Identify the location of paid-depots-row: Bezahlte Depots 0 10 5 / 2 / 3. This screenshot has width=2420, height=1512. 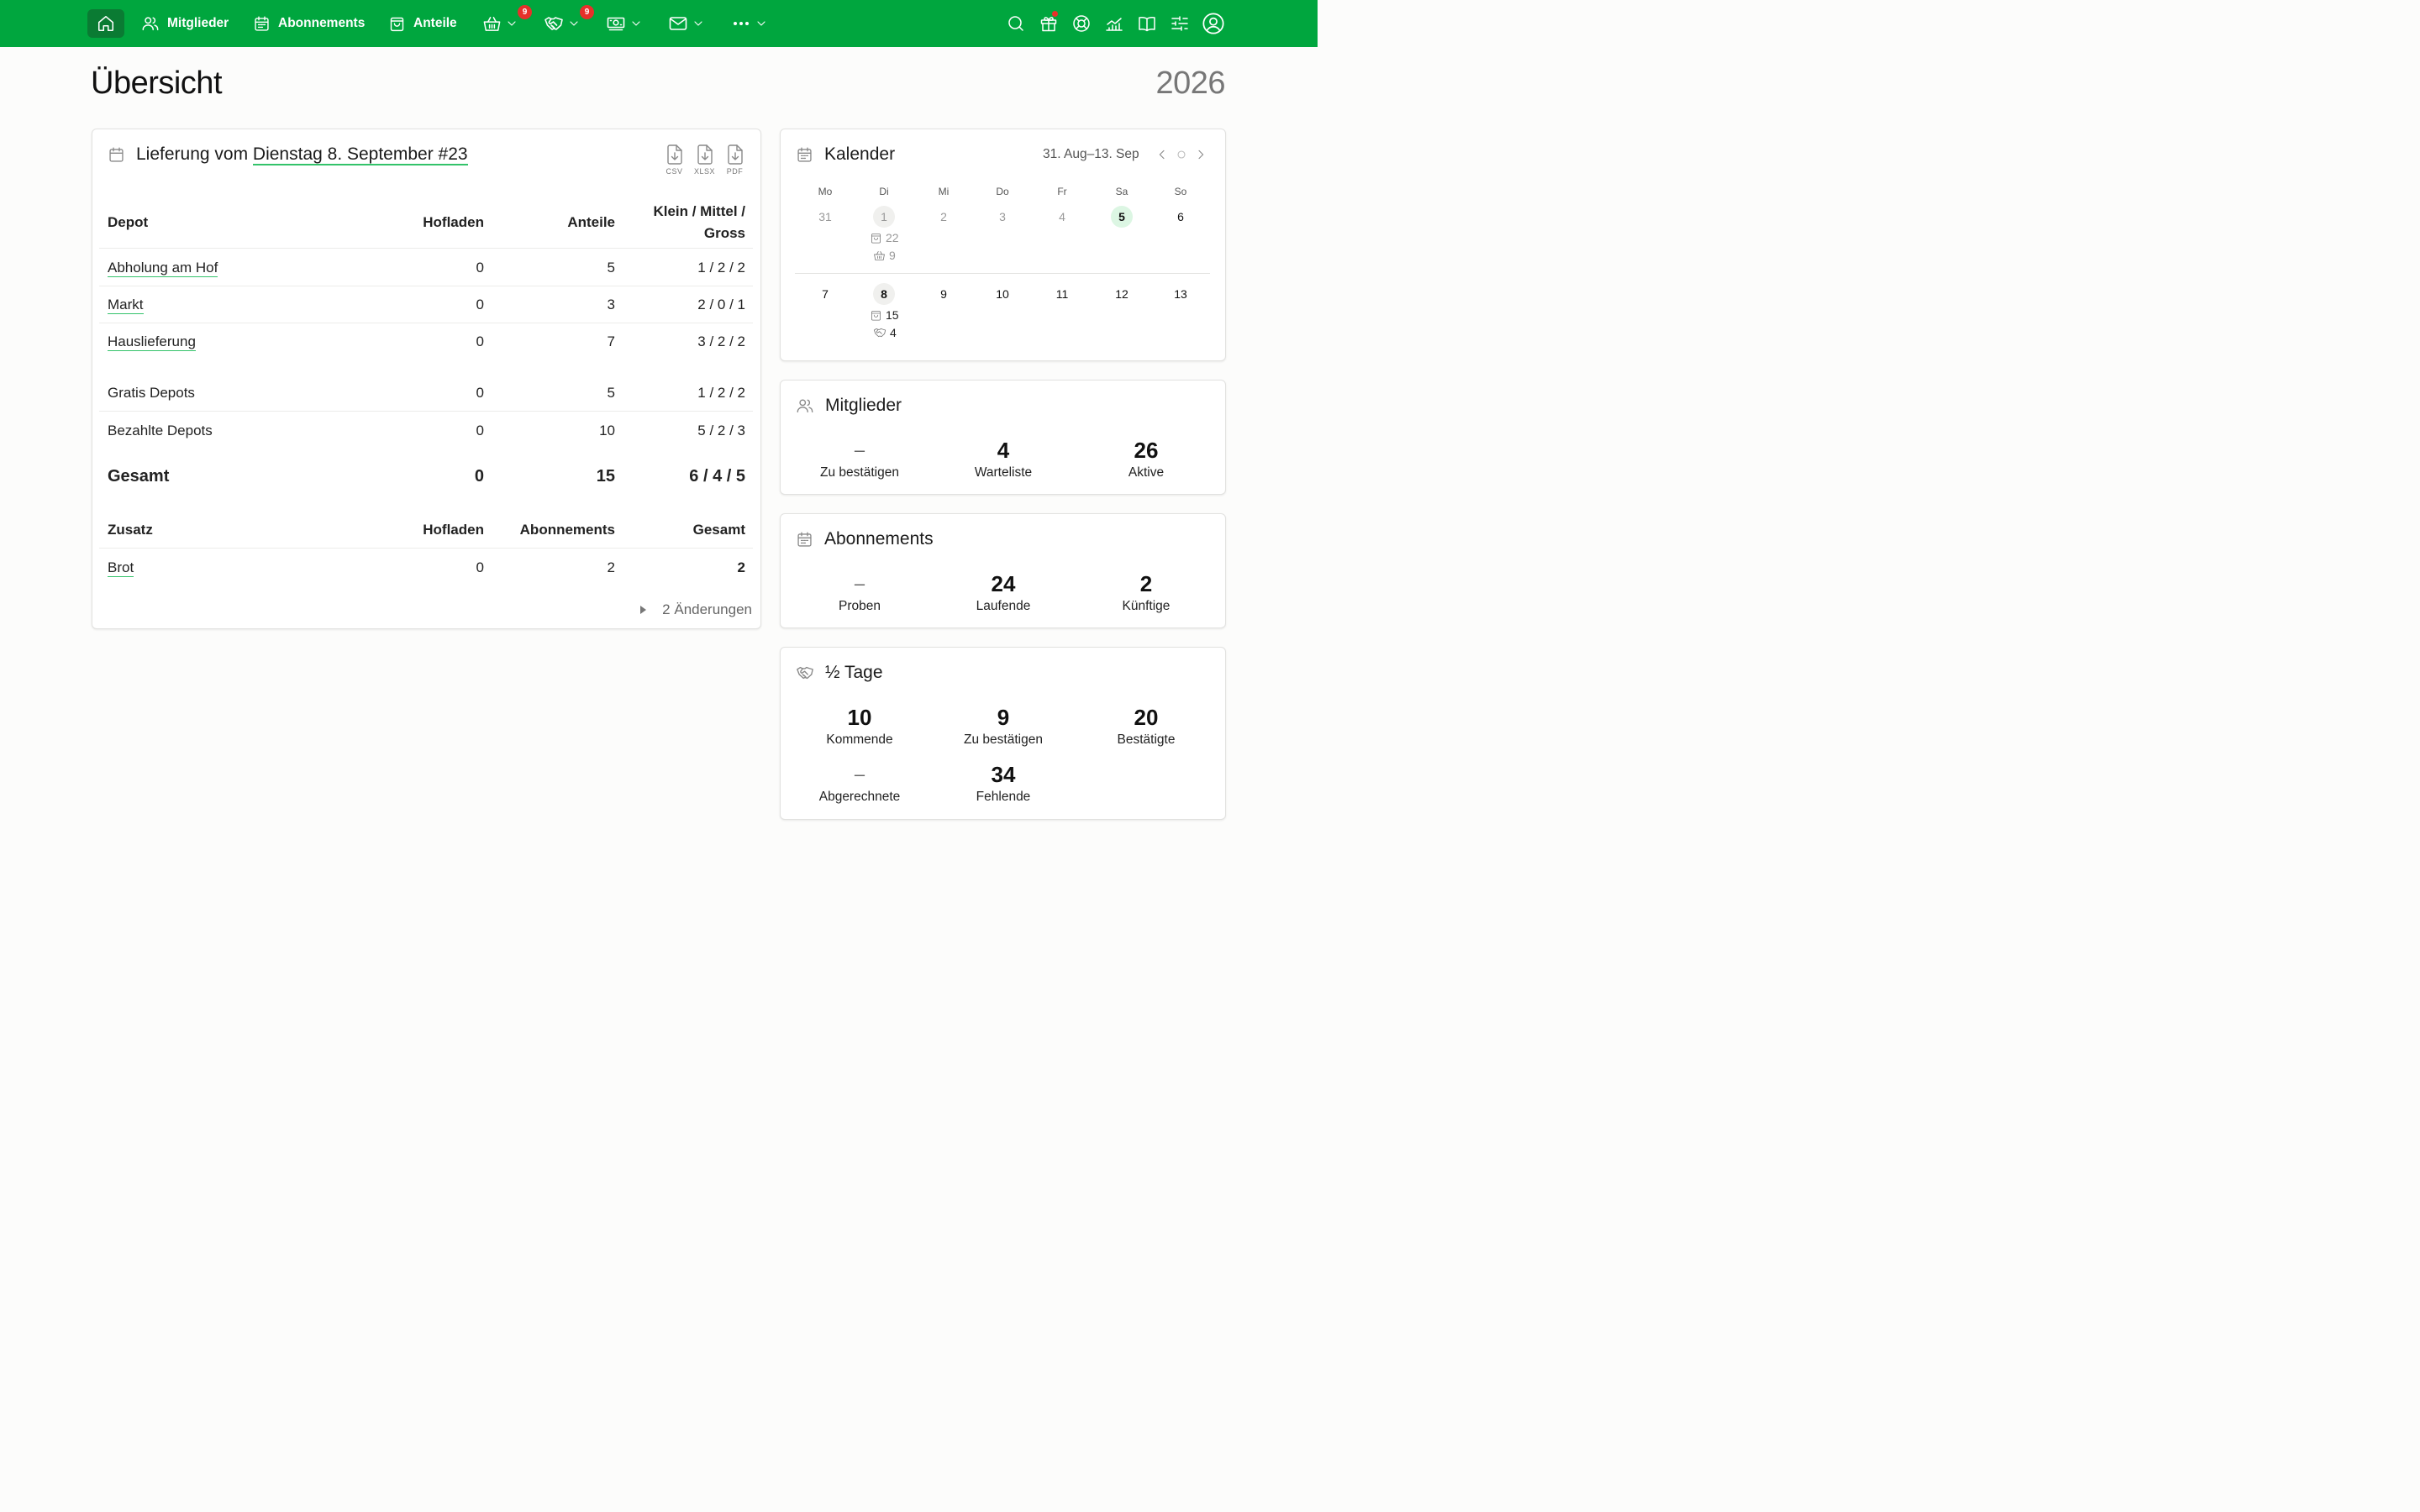
(426, 430).